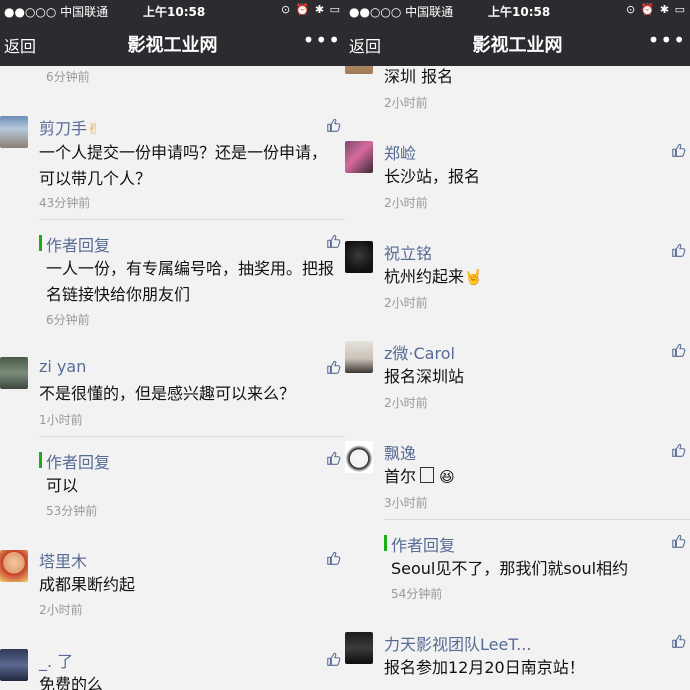 The width and height of the screenshot is (690, 690). What do you see at coordinates (424, 376) in the screenshot?
I see `comment-text: 报名深圳站` at bounding box center [424, 376].